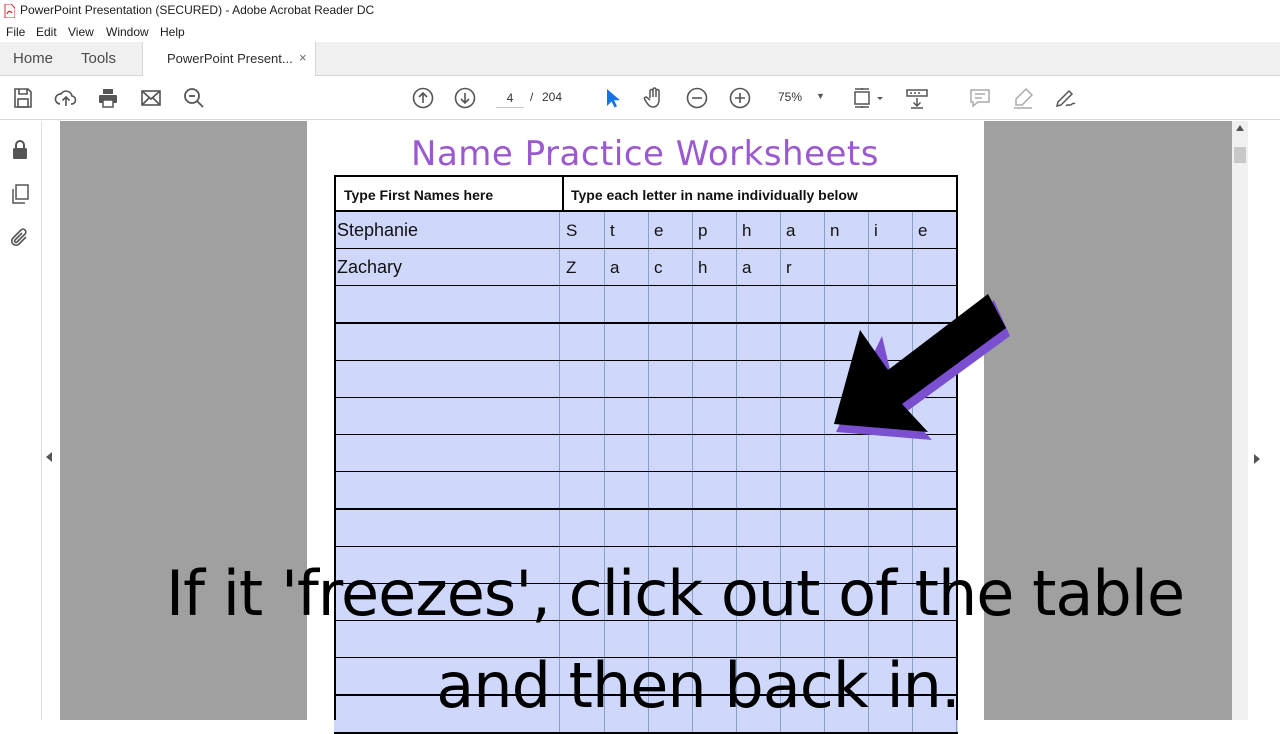  What do you see at coordinates (66, 98) in the screenshot?
I see `upload-icon` at bounding box center [66, 98].